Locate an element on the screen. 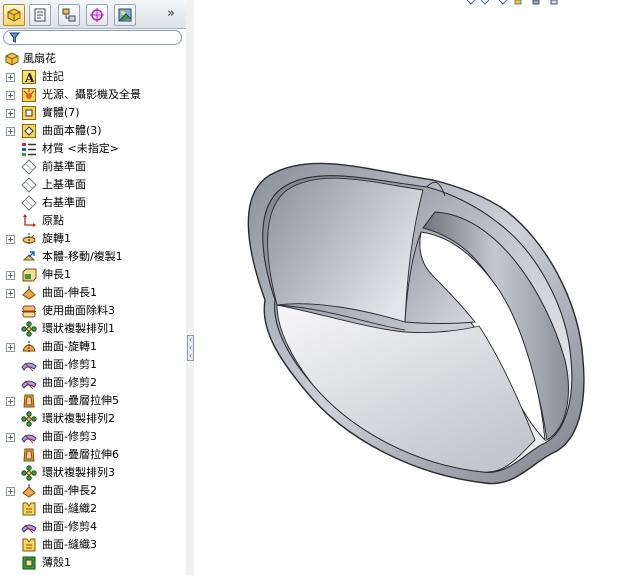 This screenshot has width=635, height=575. tree-item: + 曲面-伸長1 is located at coordinates (93, 293).